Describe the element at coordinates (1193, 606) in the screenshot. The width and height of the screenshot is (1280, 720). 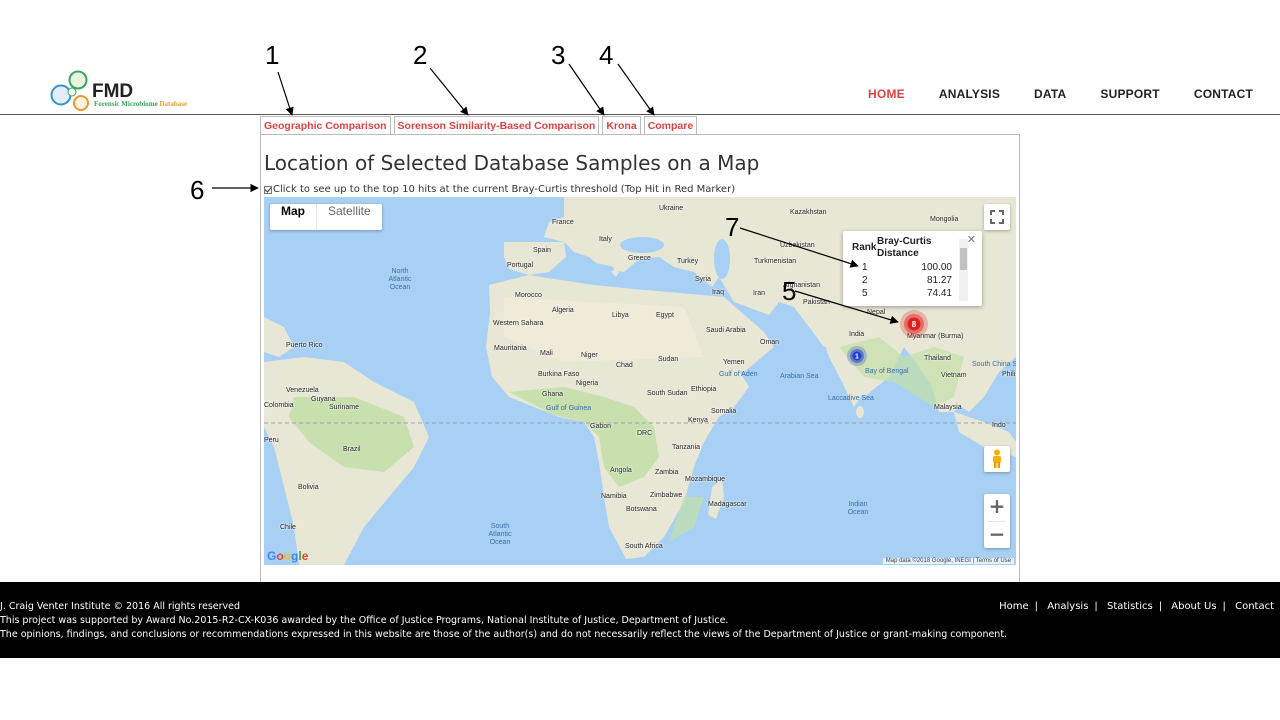
I see `footer-link-about: About Us` at that location.